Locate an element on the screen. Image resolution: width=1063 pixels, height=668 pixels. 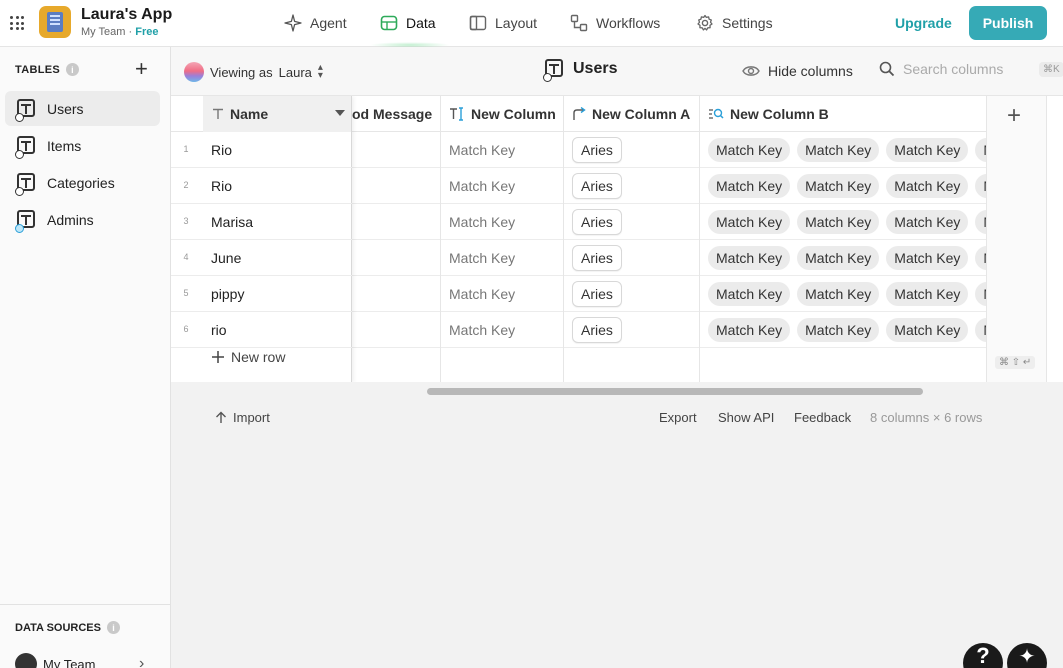
add-column-area: + ⌘ ⇧ ↵ is located at coordinates (1017, 239).